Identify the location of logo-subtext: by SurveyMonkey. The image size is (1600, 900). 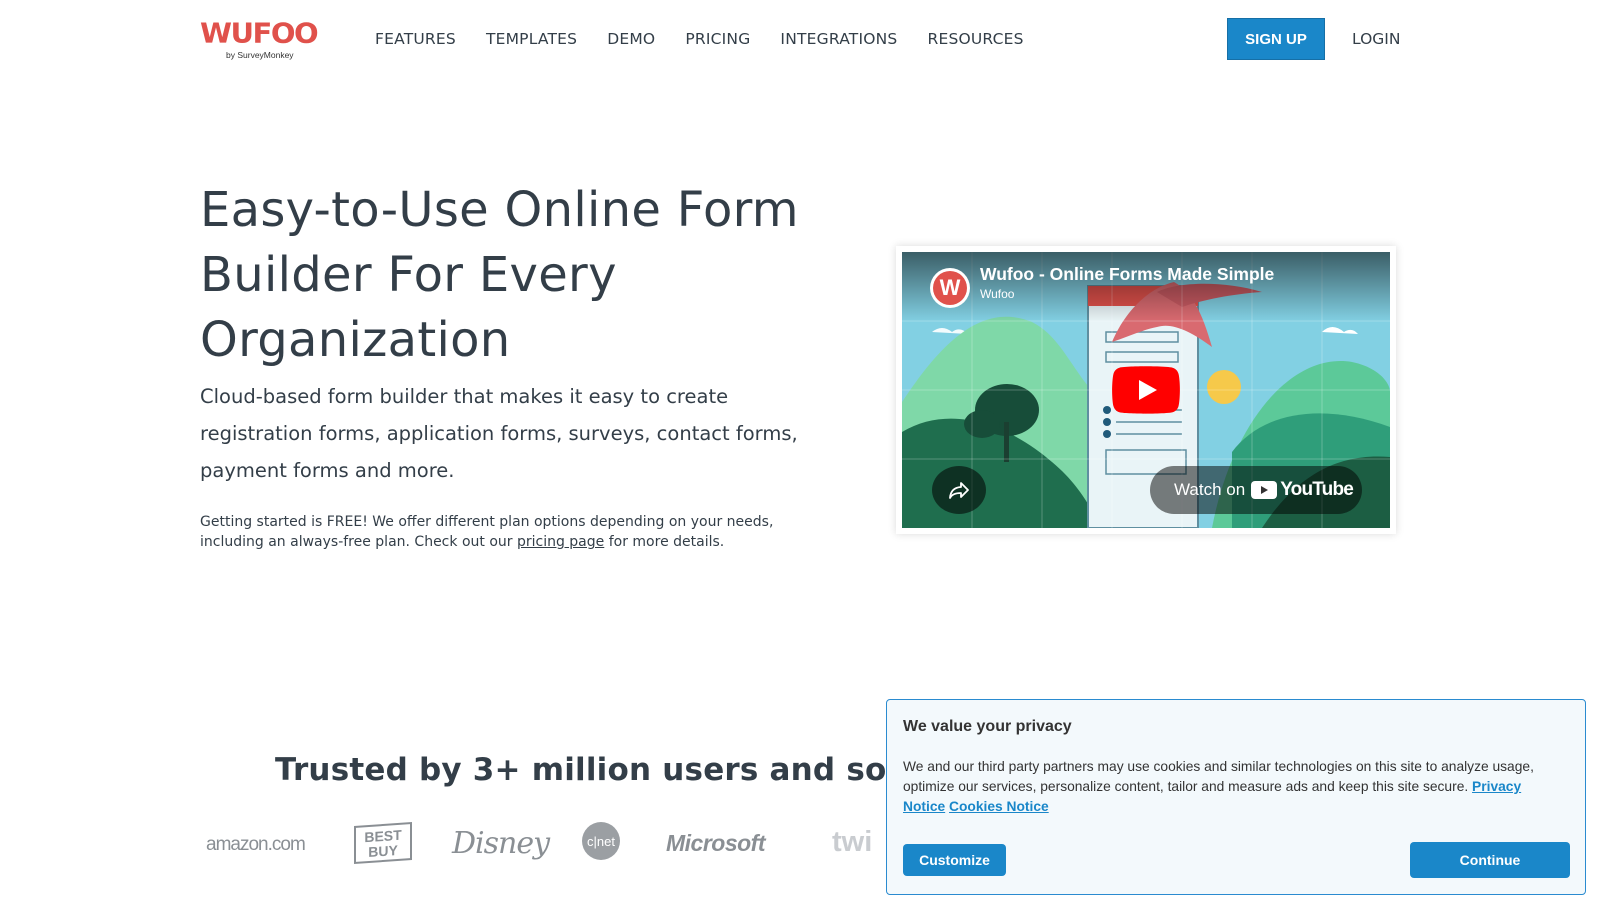
(260, 55).